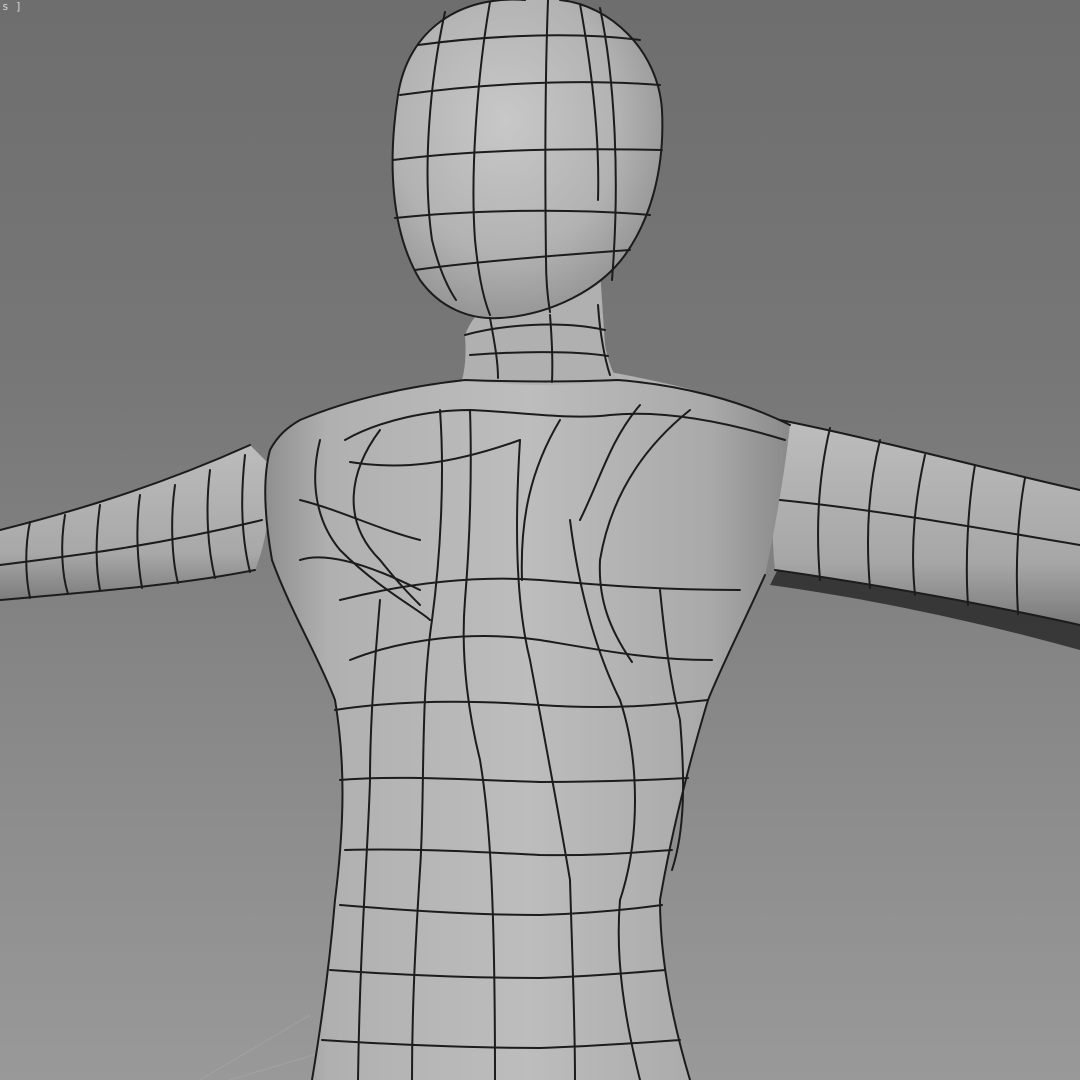 This screenshot has height=1080, width=1080. I want to click on head, so click(527, 159).